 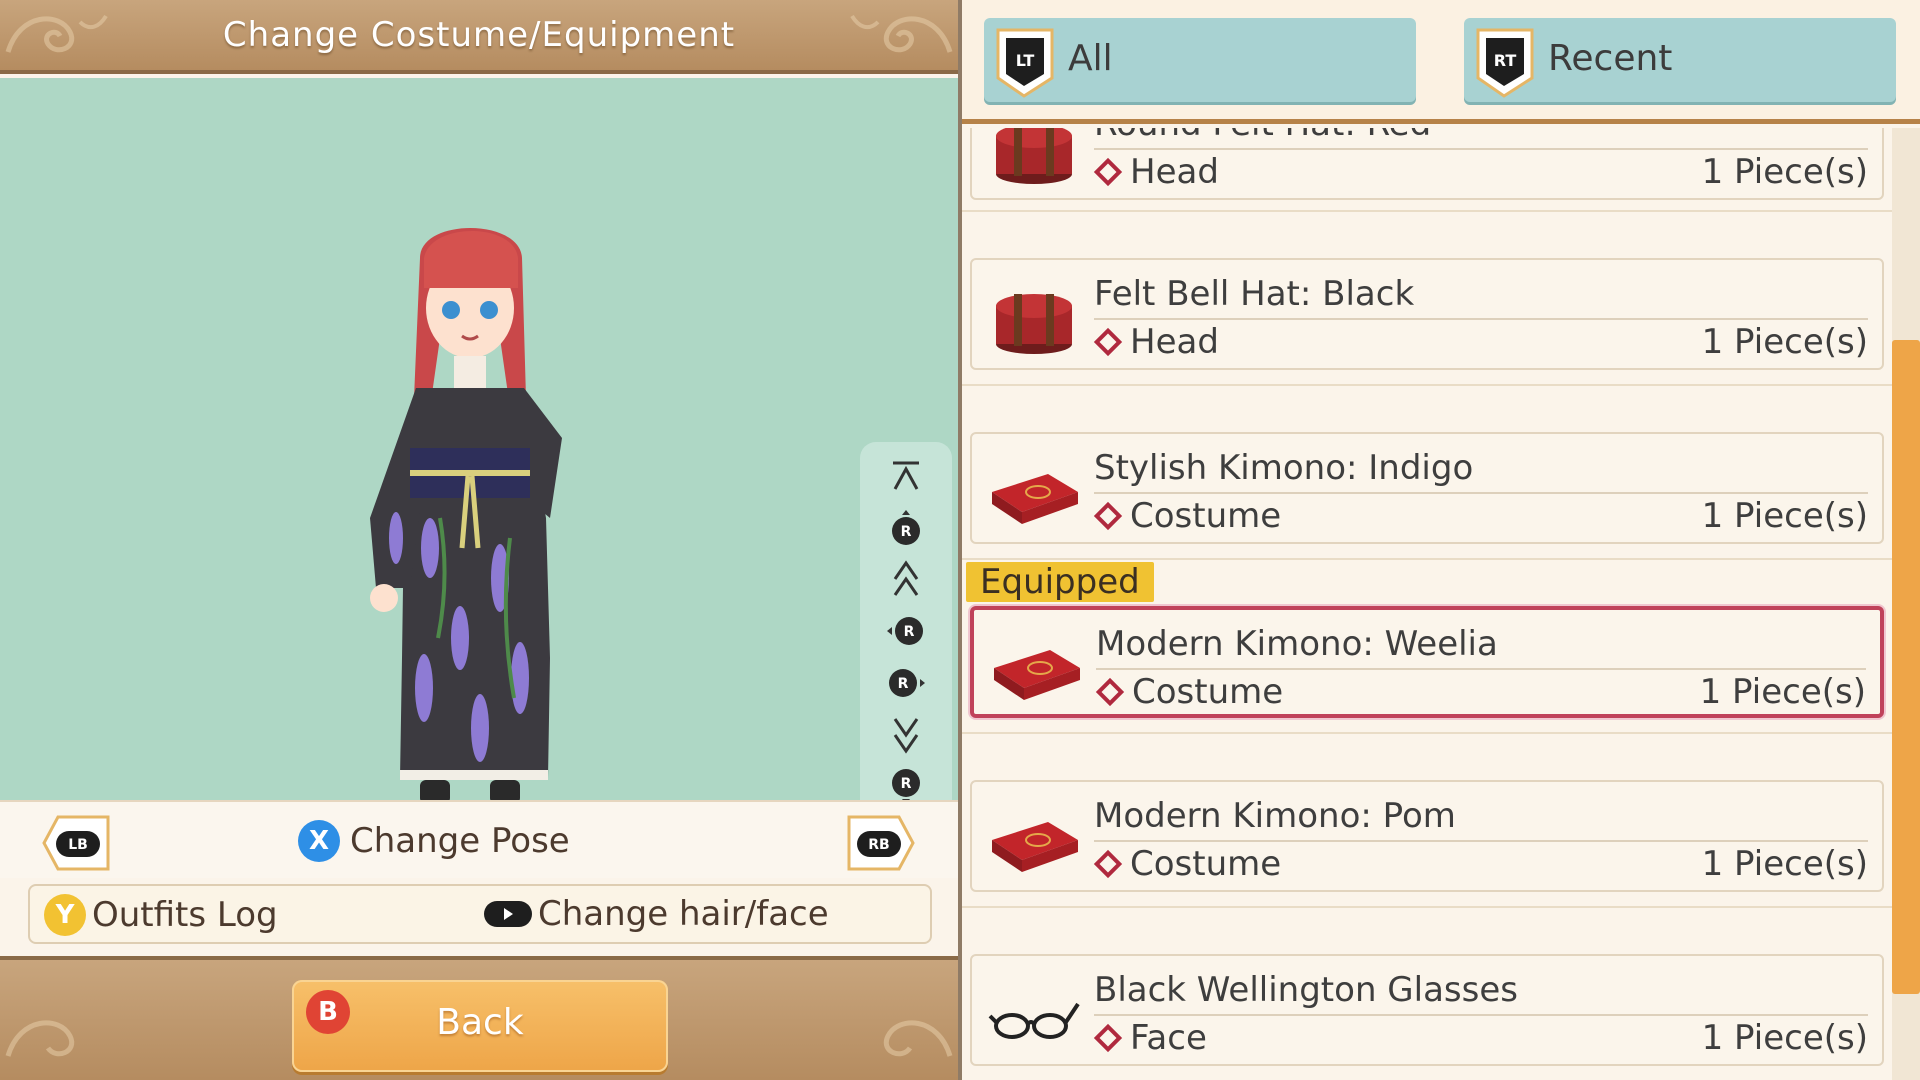 I want to click on back-label: Back, so click(x=480, y=1022).